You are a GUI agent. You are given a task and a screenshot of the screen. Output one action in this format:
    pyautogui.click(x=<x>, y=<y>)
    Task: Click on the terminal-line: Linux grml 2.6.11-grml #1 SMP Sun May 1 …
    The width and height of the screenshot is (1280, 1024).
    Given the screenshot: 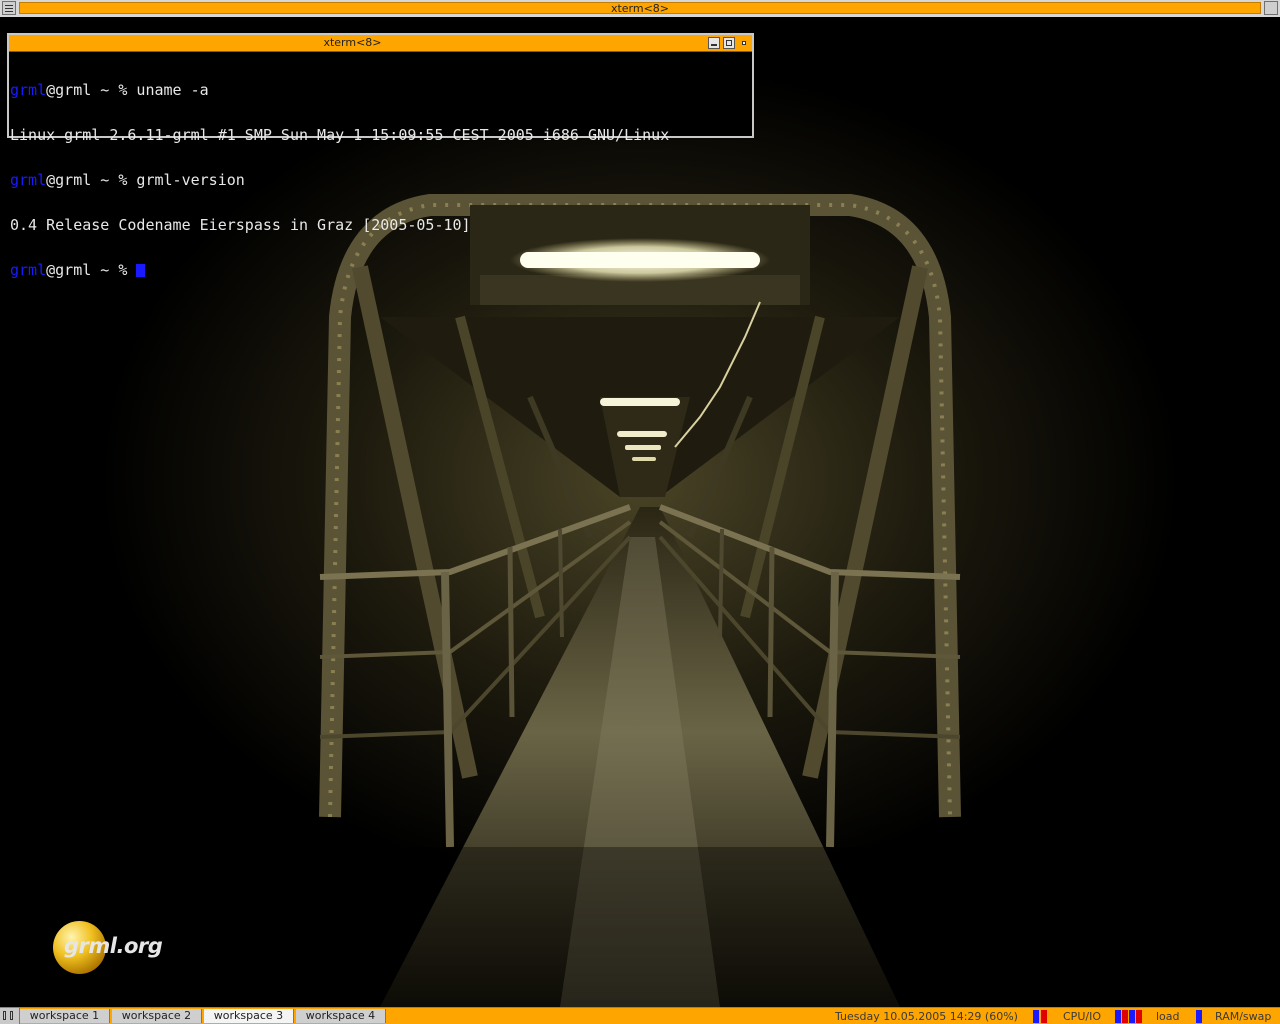 What is the action you would take?
    pyautogui.click(x=340, y=135)
    